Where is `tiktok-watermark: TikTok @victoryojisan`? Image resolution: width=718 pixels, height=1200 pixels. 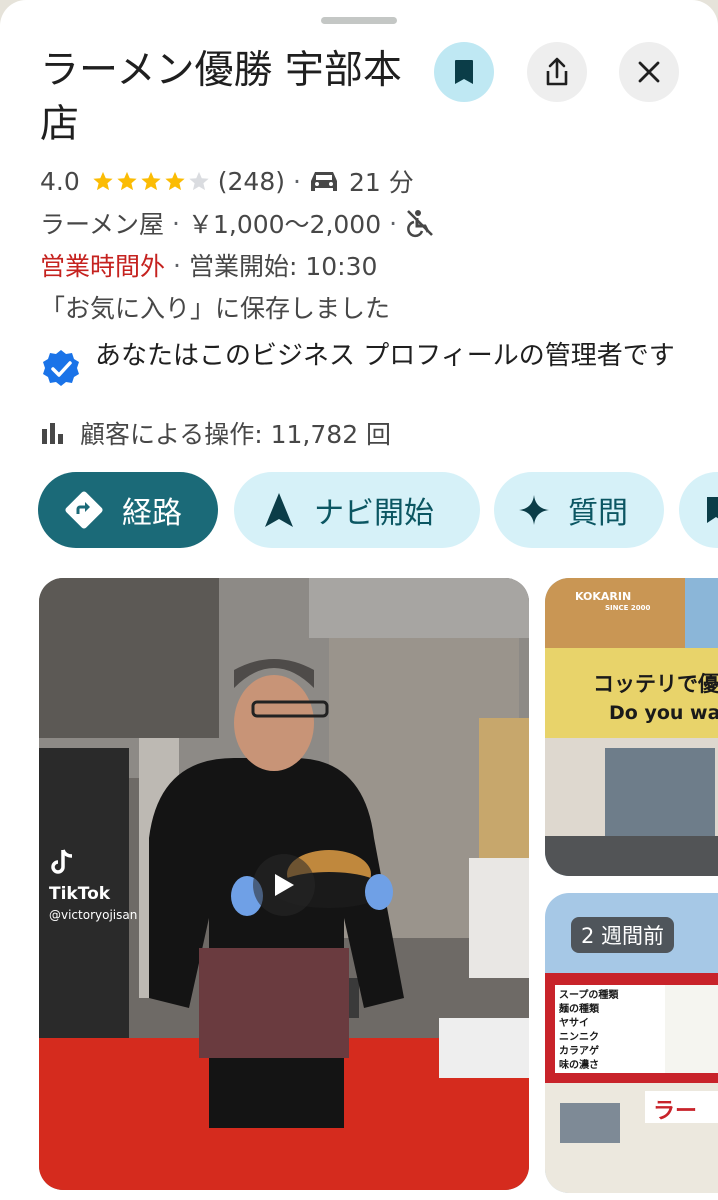 tiktok-watermark: TikTok @victoryojisan is located at coordinates (93, 885).